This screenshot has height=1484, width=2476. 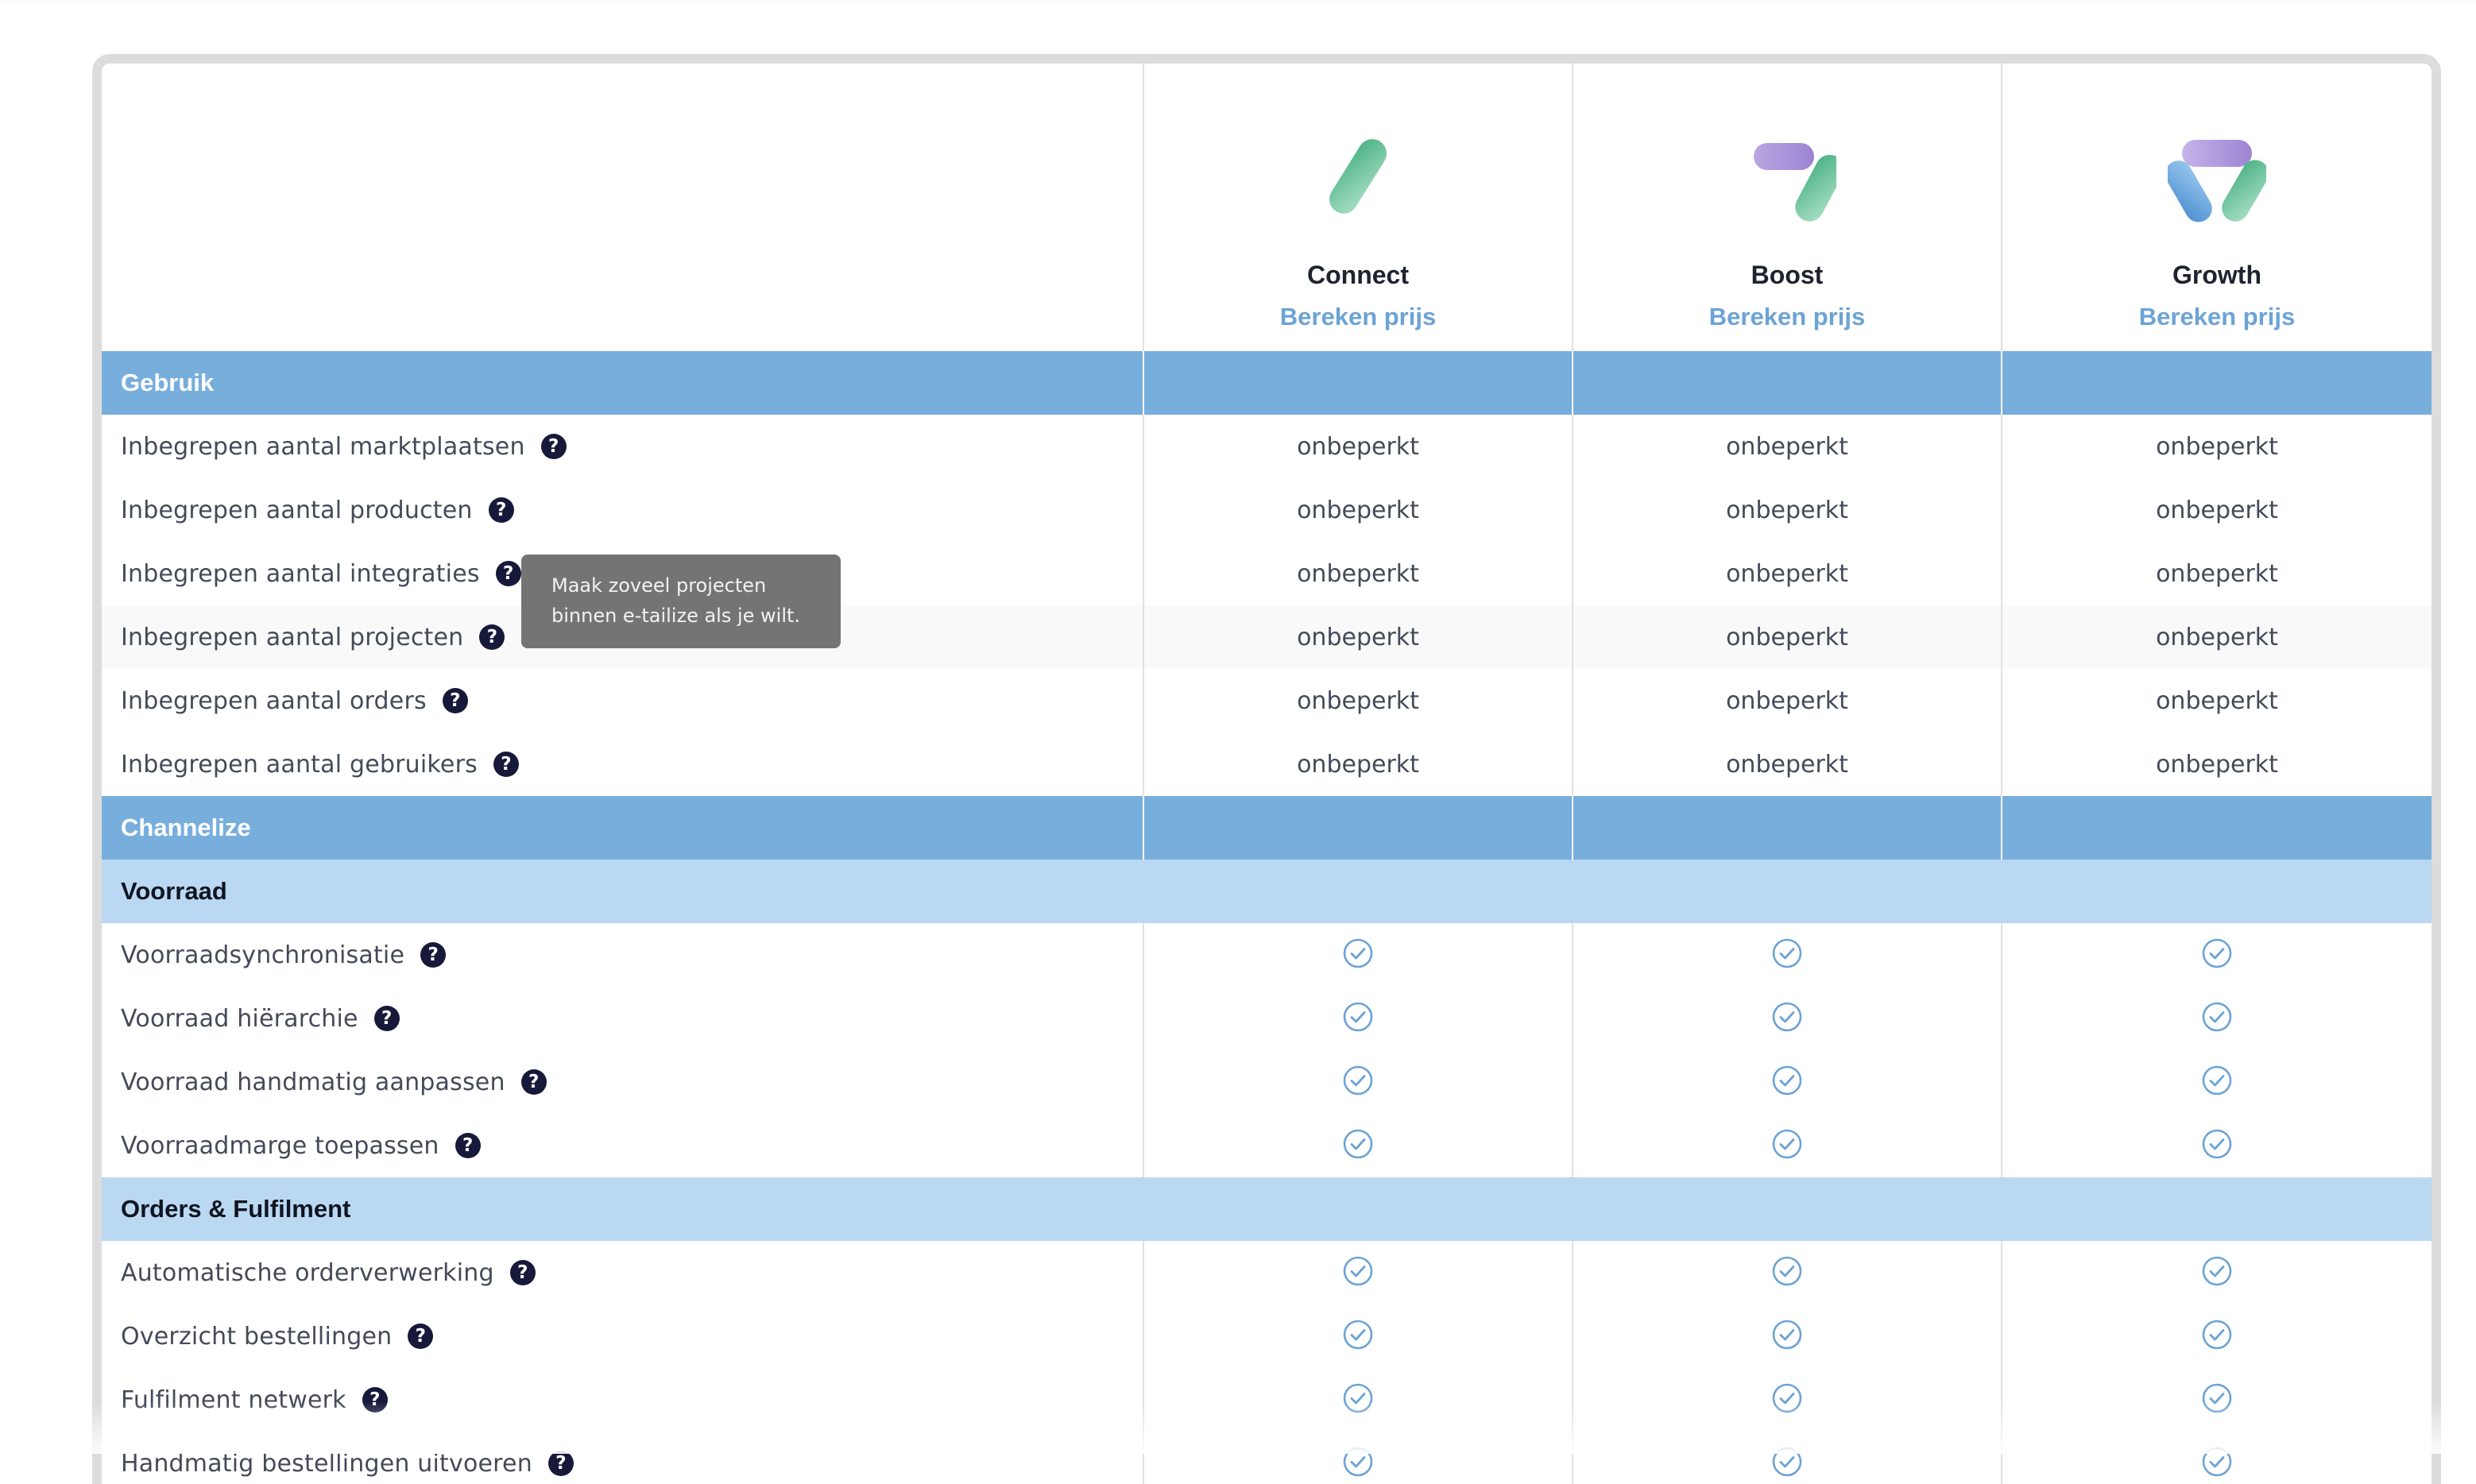 I want to click on plan-name: Boost, so click(x=1787, y=275).